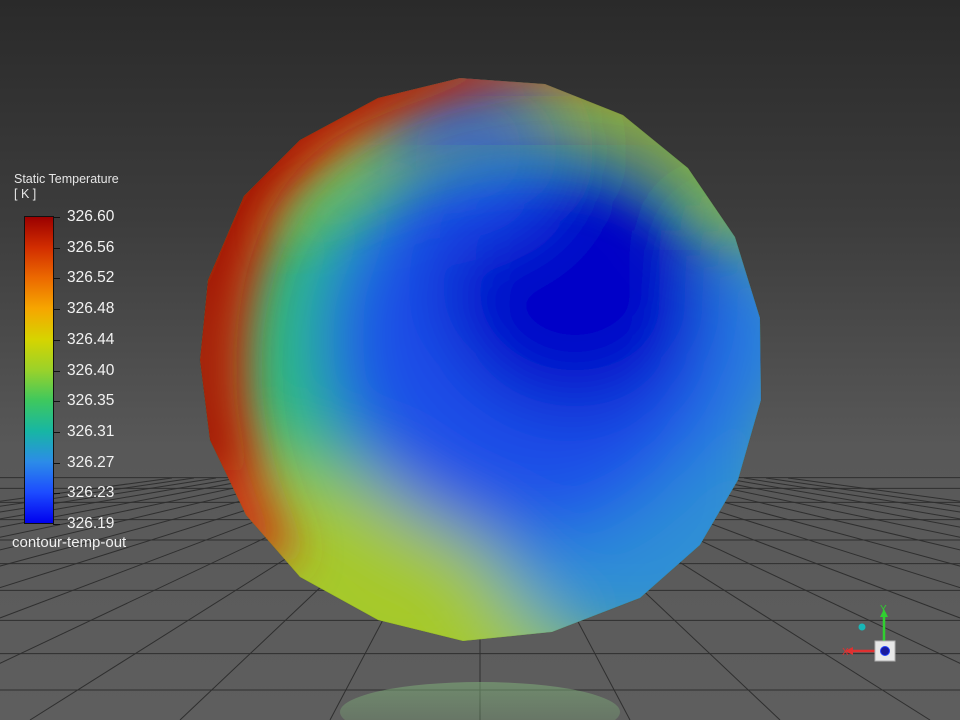 The width and height of the screenshot is (960, 720). I want to click on colorbar-tick-label: 326.52, so click(91, 278).